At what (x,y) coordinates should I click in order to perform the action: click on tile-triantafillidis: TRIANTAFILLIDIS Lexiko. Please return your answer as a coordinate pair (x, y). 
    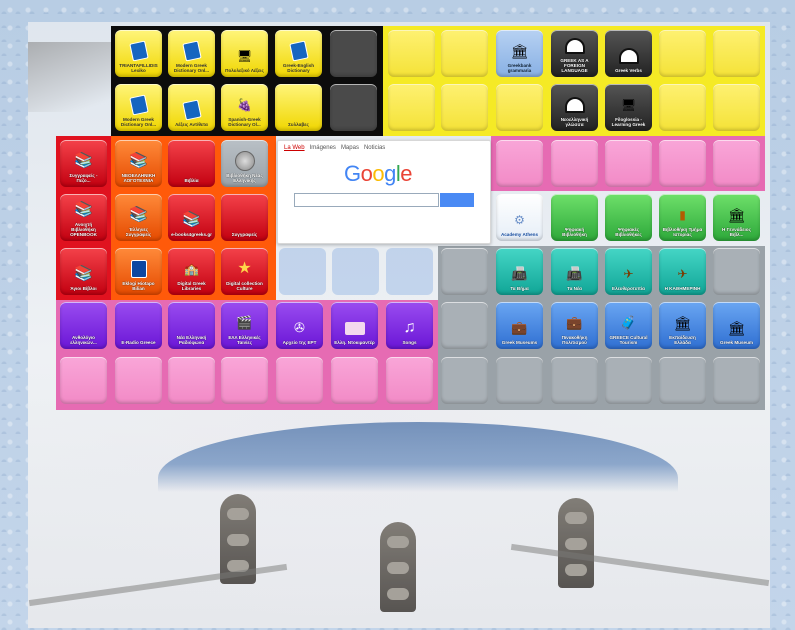
    Looking at the image, I should click on (138, 53).